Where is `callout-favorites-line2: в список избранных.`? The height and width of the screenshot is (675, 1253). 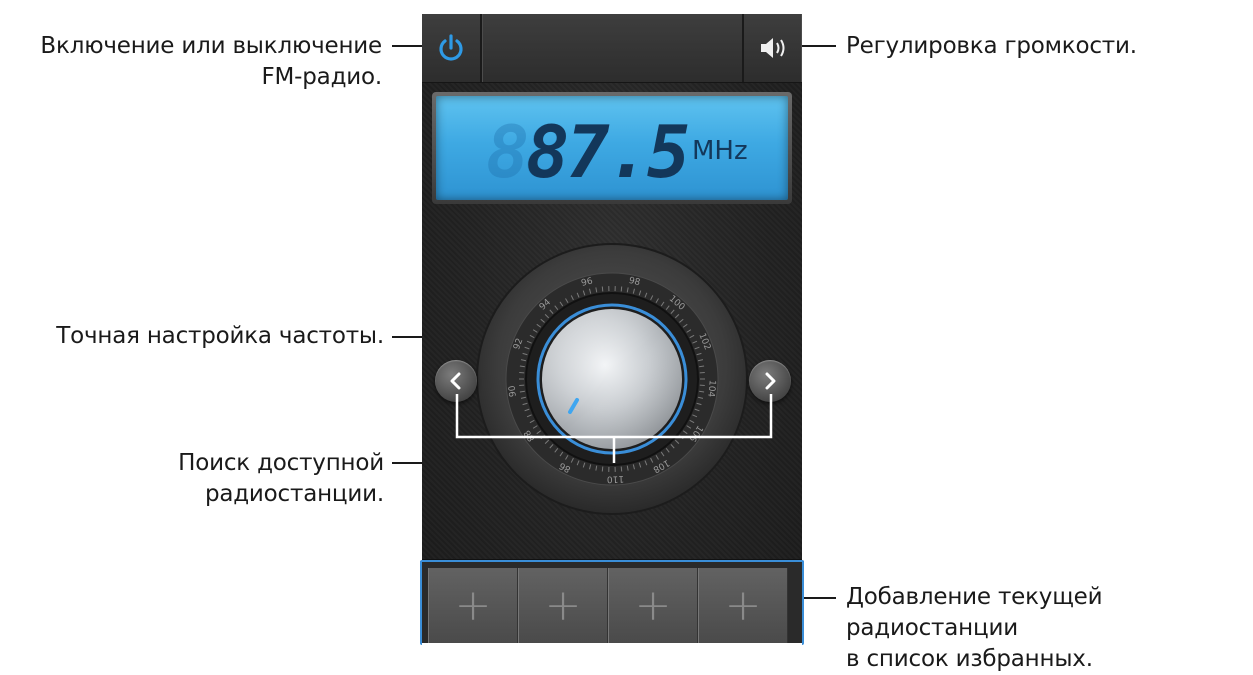
callout-favorites-line2: в список избранных. is located at coordinates (1046, 659).